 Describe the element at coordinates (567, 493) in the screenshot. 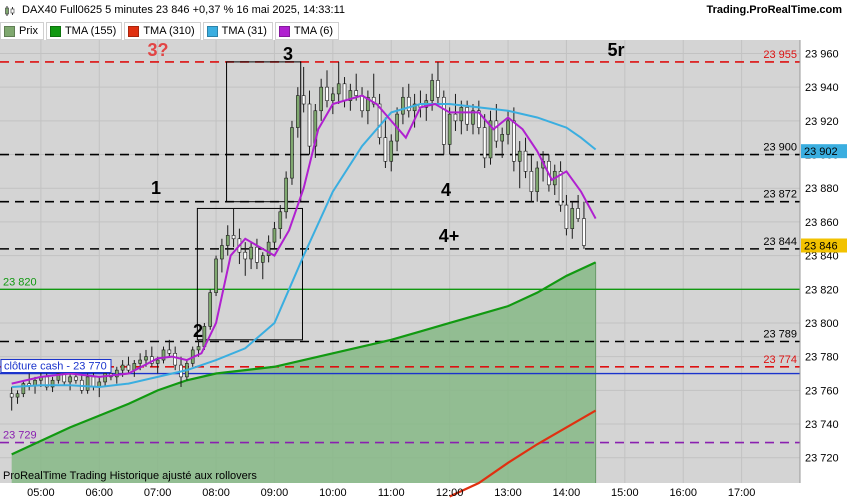

I see `x-tick-label: 14:00` at that location.